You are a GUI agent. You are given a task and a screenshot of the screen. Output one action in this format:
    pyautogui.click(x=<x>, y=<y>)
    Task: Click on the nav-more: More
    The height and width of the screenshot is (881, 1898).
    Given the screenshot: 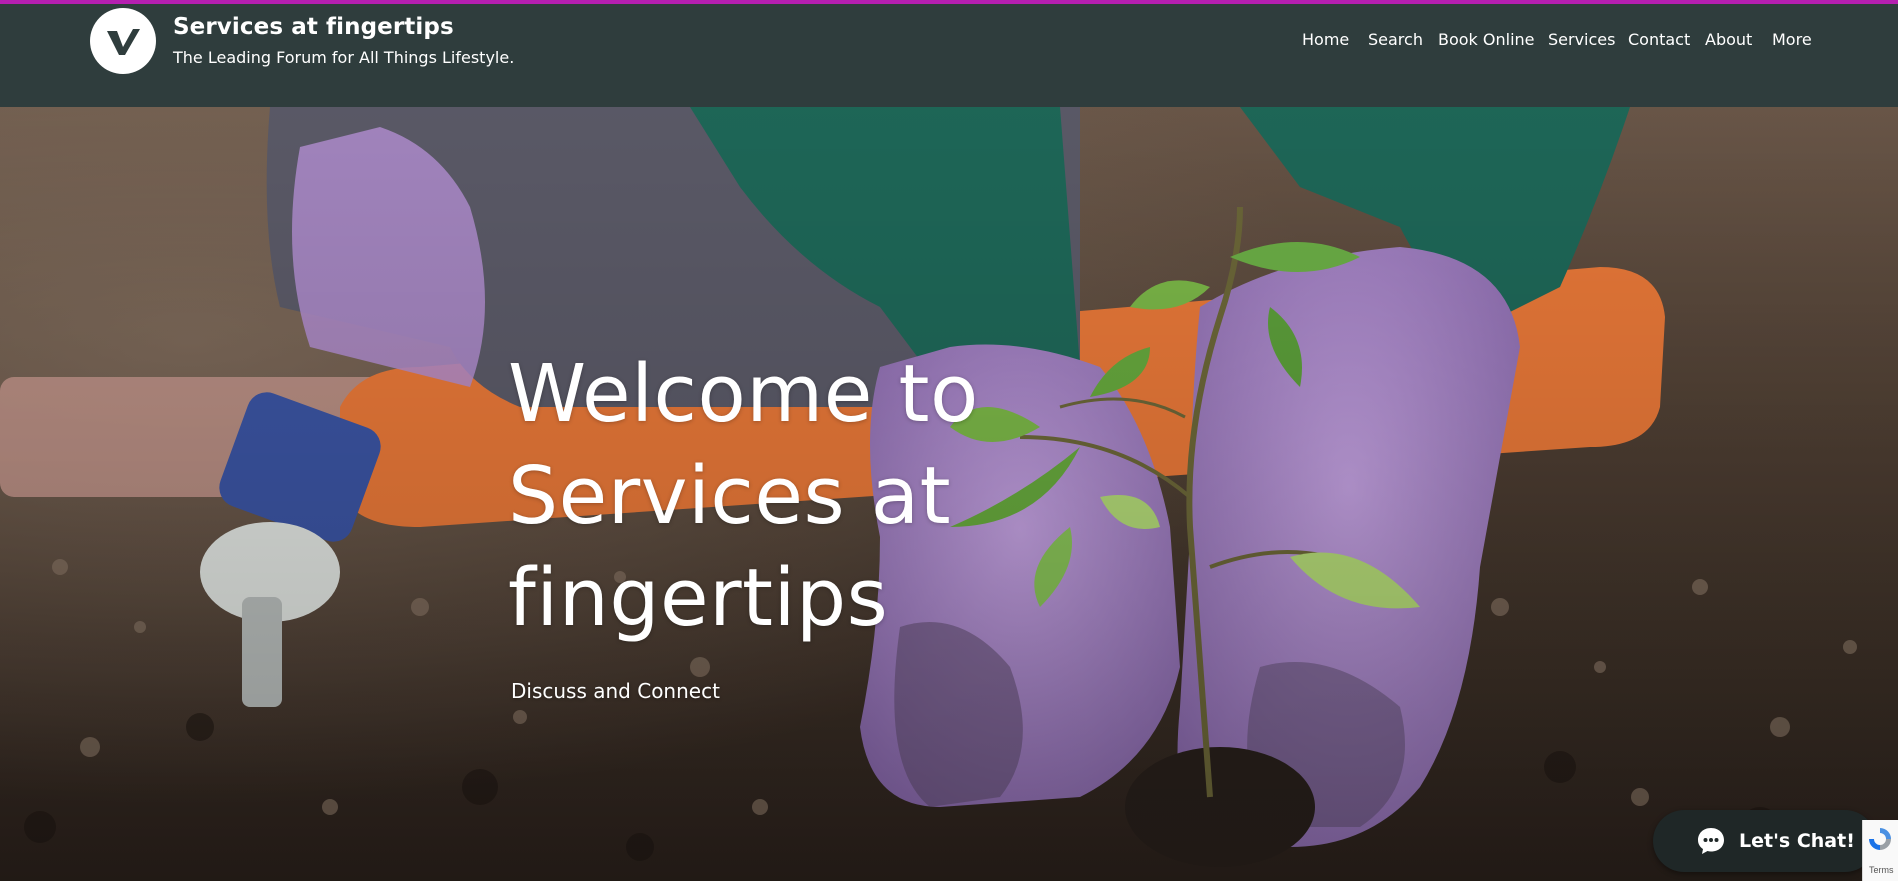 What is the action you would take?
    pyautogui.click(x=1792, y=39)
    